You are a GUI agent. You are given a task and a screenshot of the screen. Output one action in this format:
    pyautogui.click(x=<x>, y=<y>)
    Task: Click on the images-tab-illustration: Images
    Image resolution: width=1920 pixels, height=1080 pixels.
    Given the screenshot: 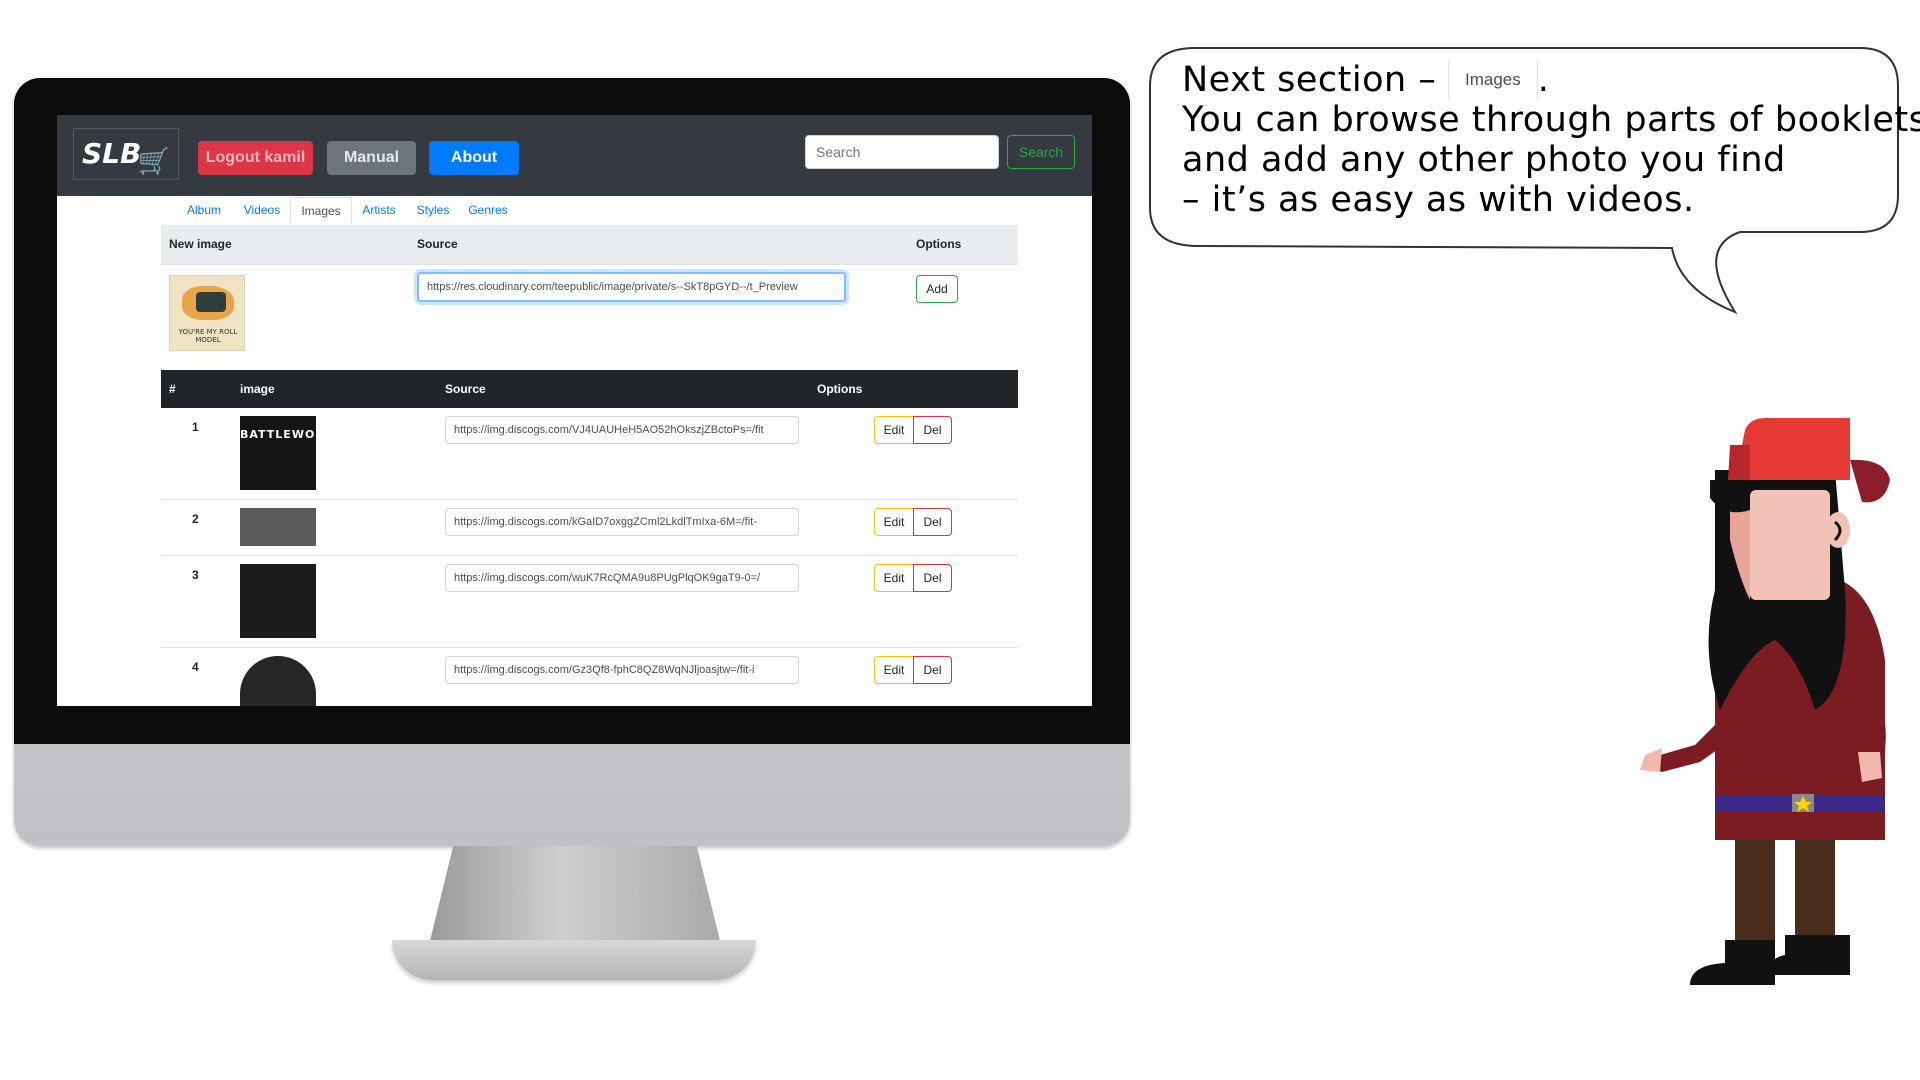 What is the action you would take?
    pyautogui.click(x=1492, y=80)
    